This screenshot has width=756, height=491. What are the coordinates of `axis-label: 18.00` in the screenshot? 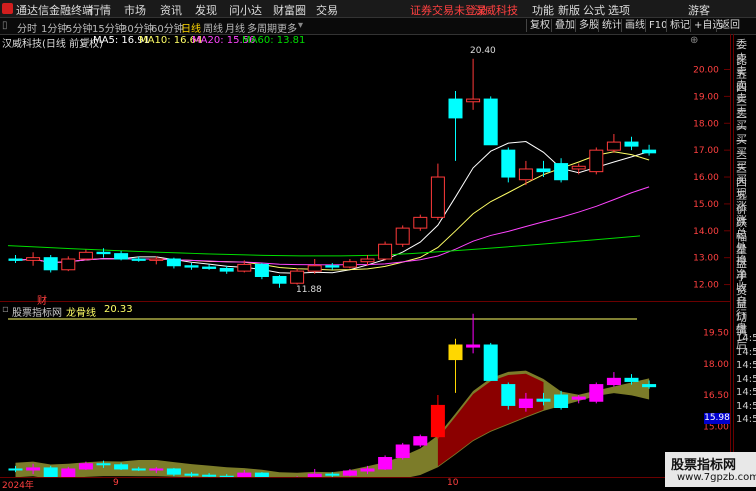 It's located at (706, 124).